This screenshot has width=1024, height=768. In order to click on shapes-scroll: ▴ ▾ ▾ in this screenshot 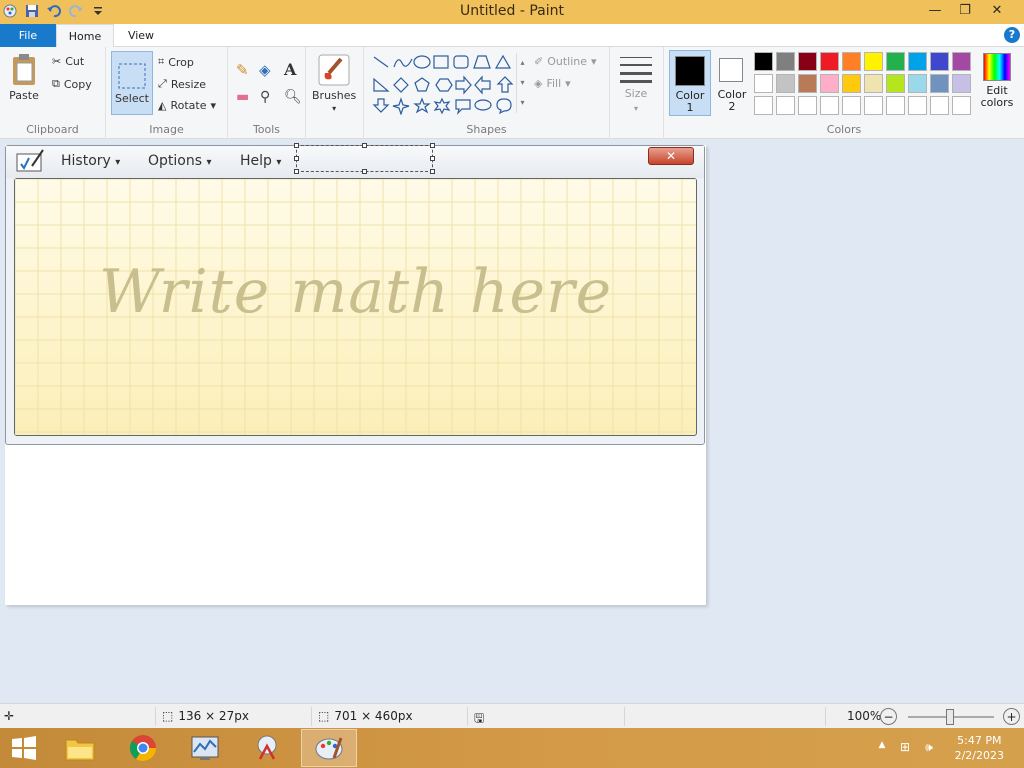, I will do `click(522, 83)`.